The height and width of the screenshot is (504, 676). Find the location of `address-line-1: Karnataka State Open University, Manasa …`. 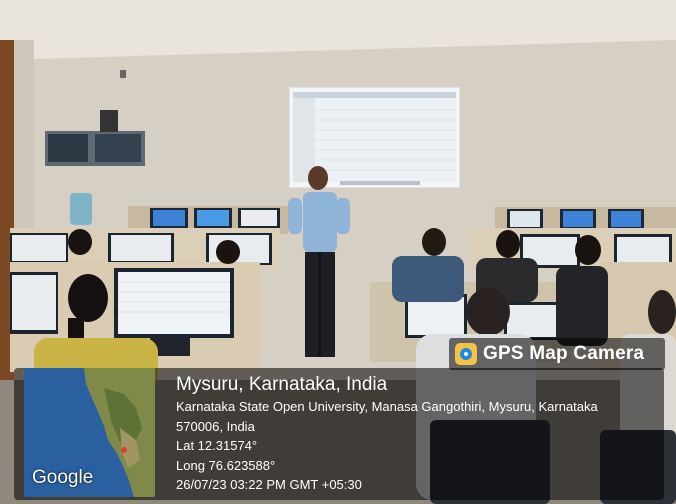

address-line-1: Karnataka State Open University, Manasa … is located at coordinates (387, 406).